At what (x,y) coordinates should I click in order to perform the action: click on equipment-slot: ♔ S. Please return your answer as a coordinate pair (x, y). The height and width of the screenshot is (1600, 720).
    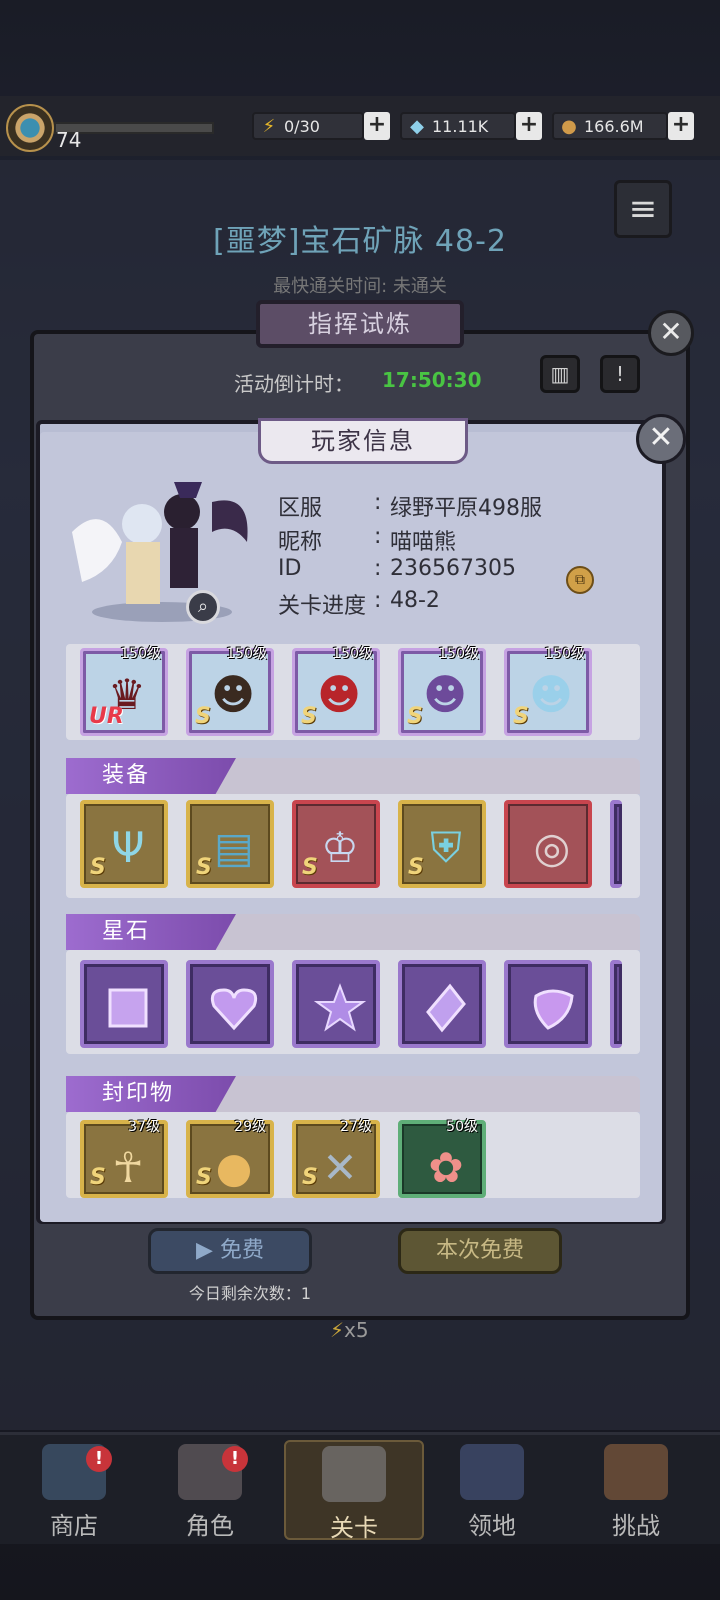
    Looking at the image, I should click on (336, 844).